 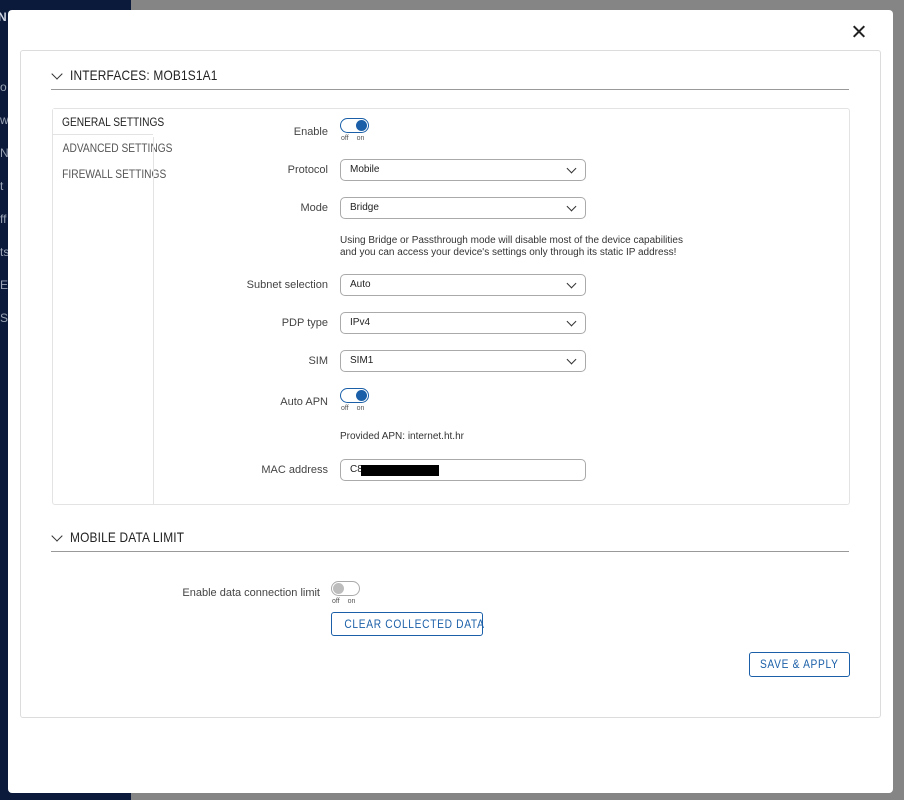 I want to click on protocol-value: Mobile, so click(x=365, y=169).